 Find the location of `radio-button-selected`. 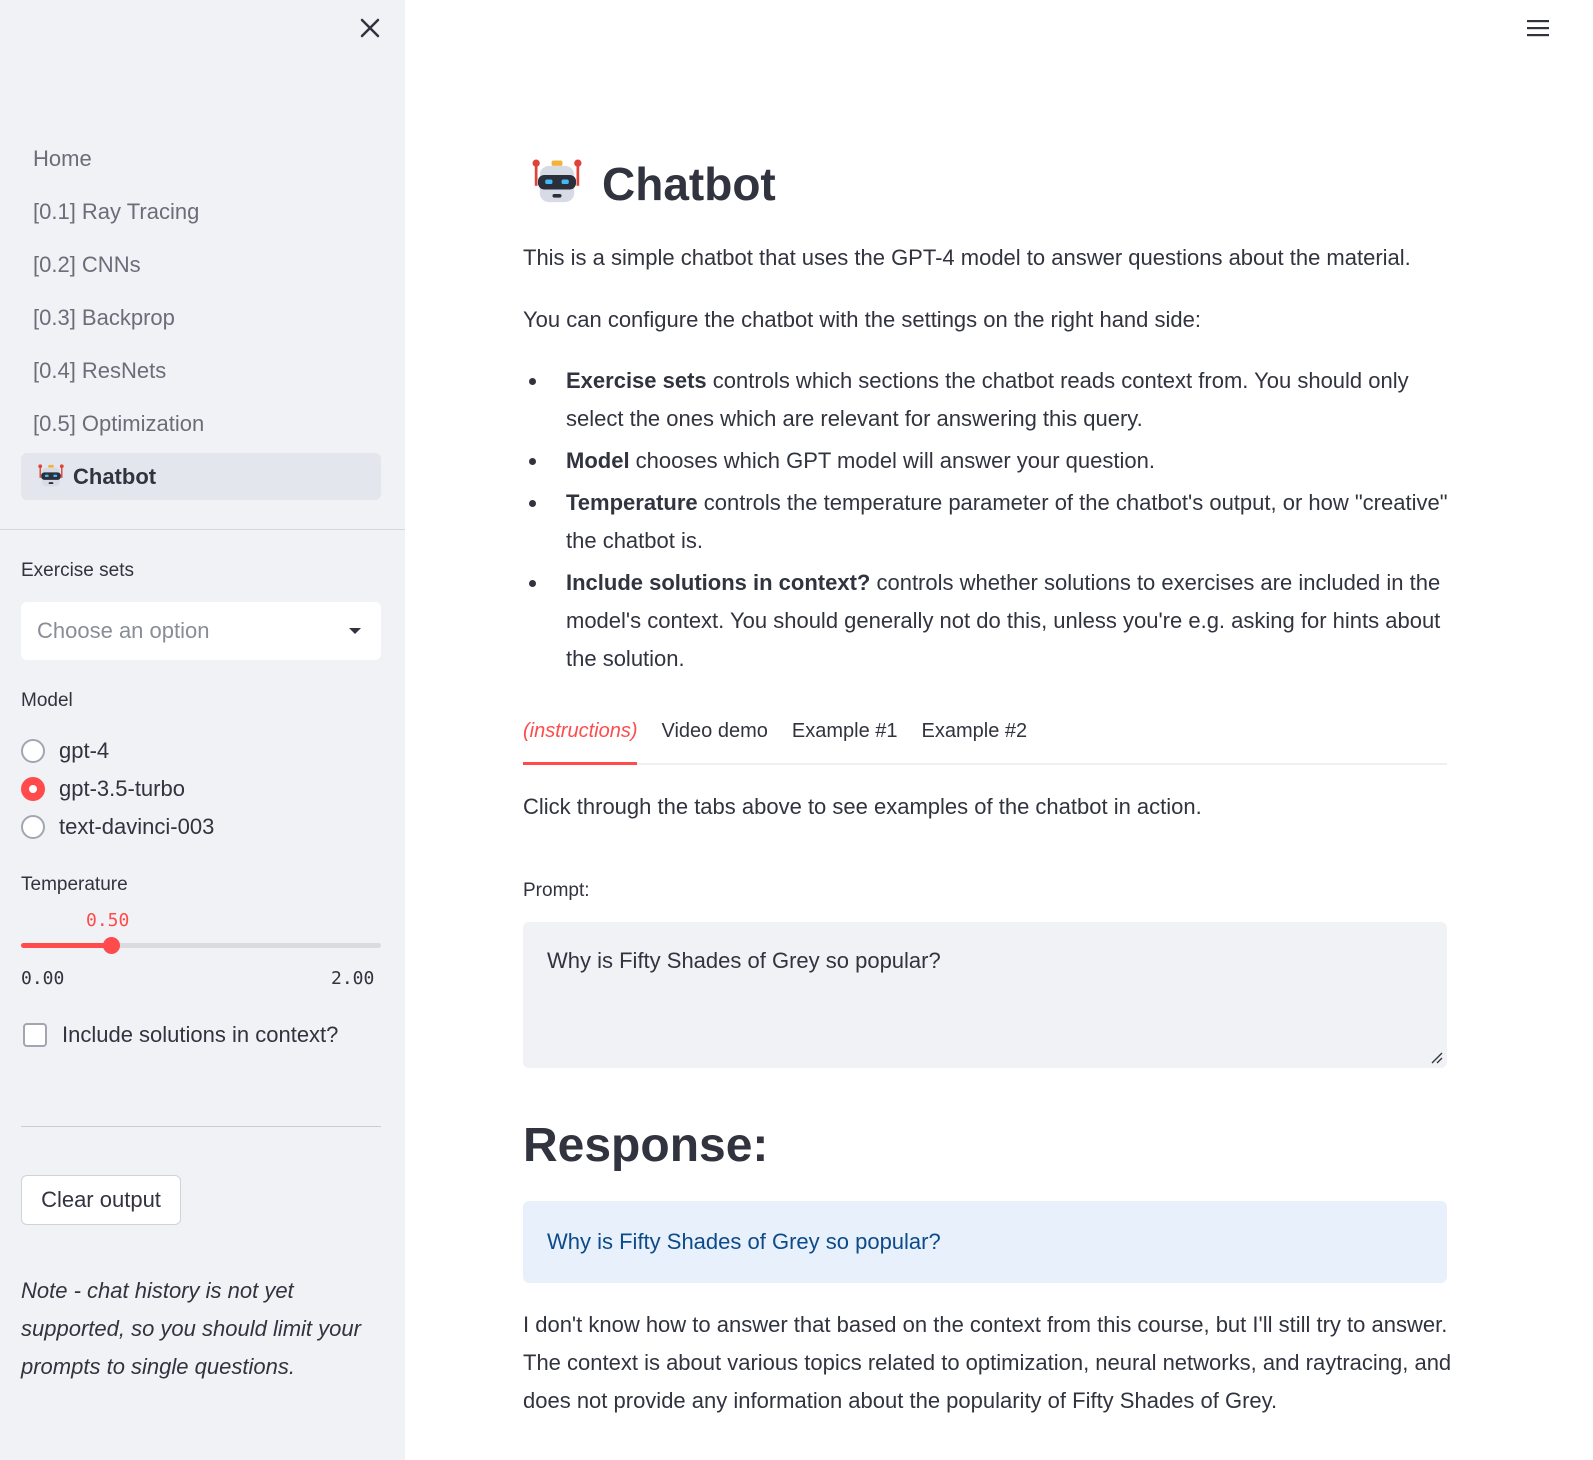

radio-button-selected is located at coordinates (33, 789).